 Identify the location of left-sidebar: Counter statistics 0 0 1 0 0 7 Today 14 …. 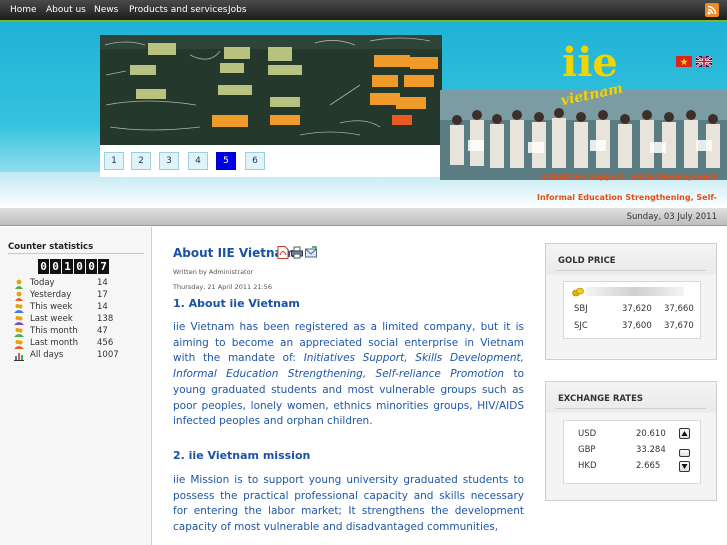
(76, 386).